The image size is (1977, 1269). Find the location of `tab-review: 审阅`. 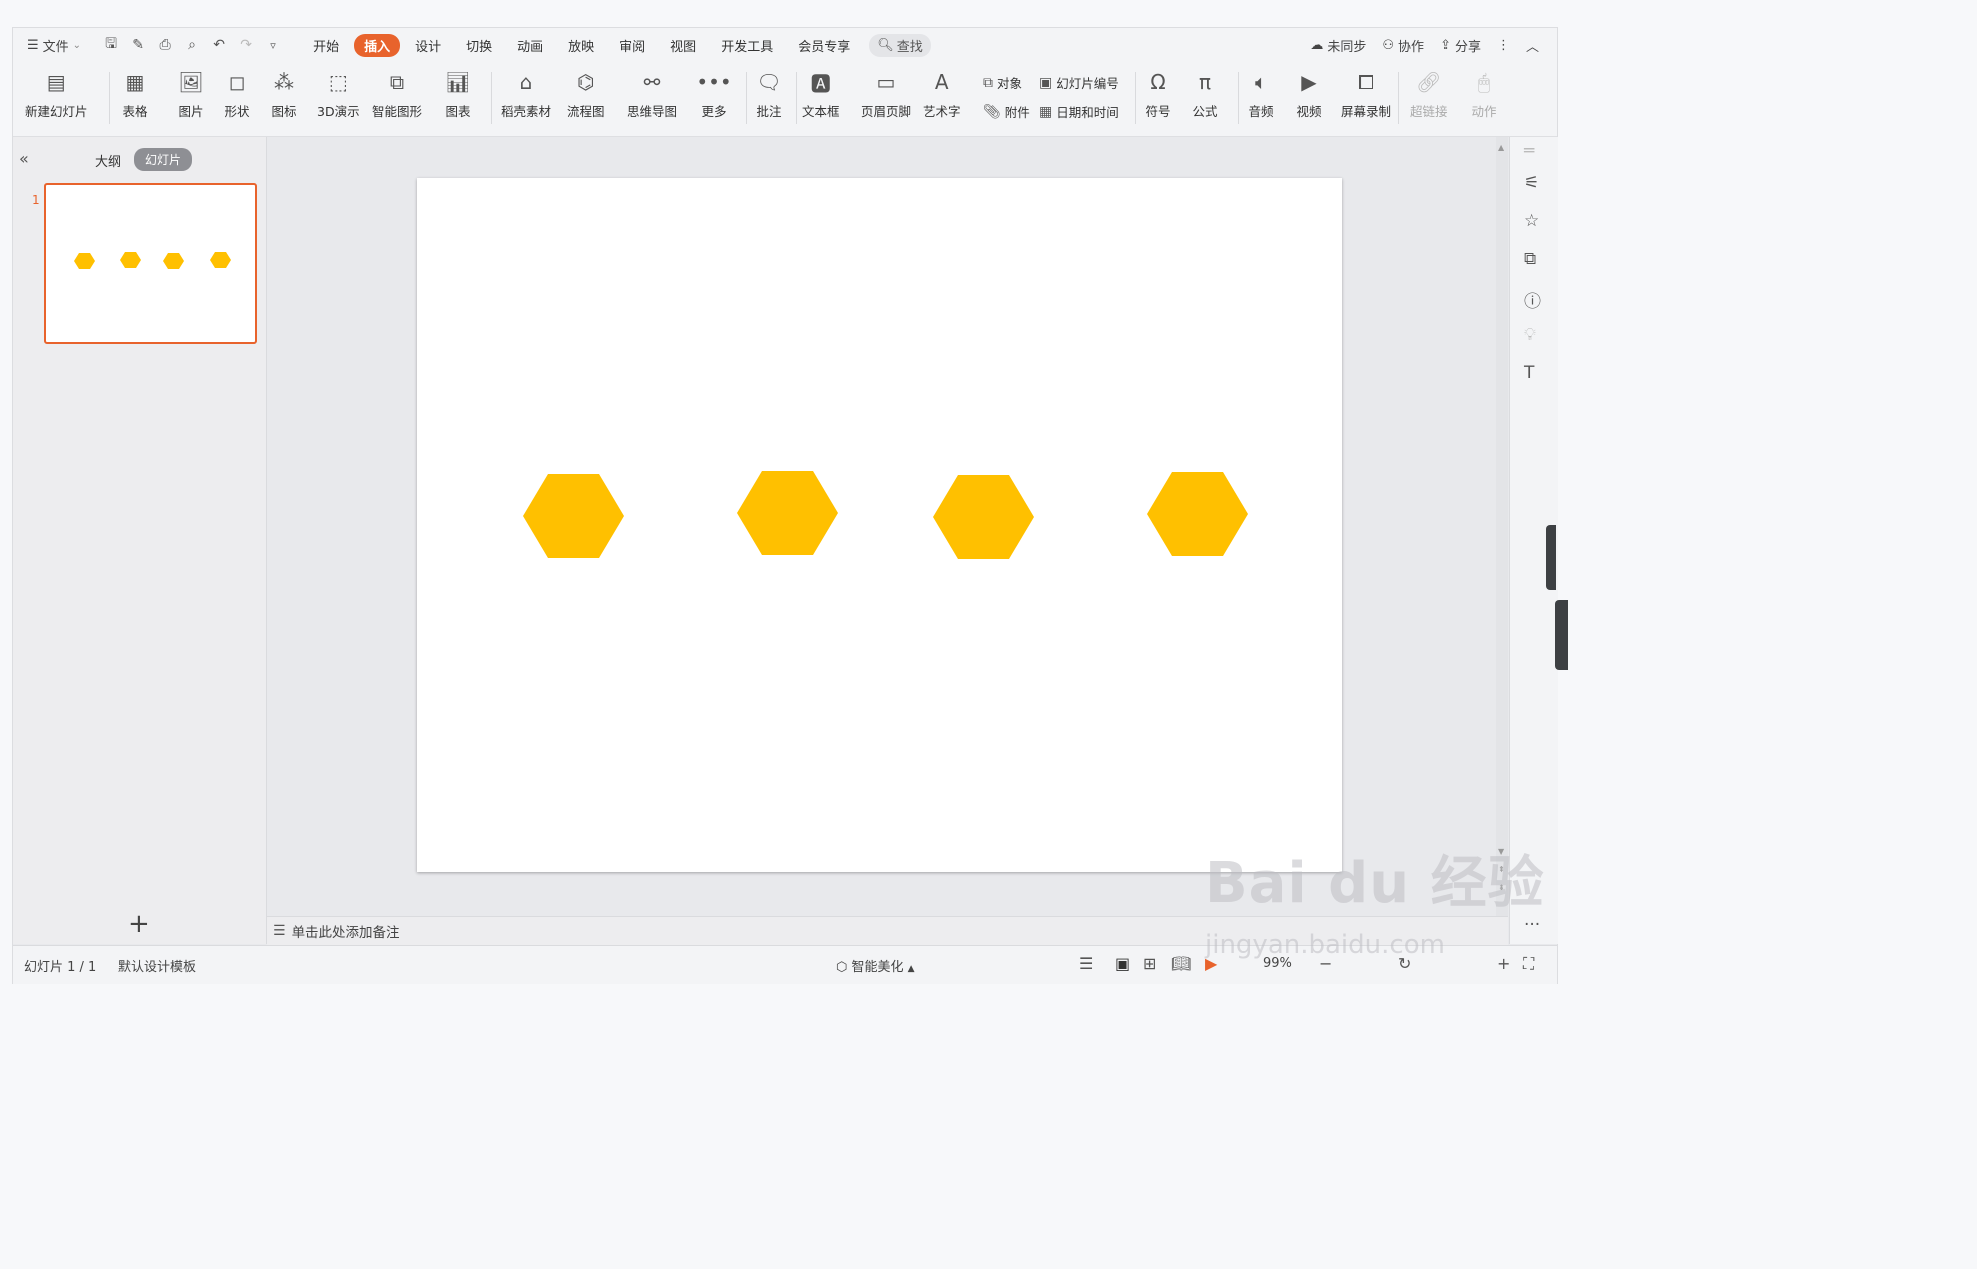

tab-review: 审阅 is located at coordinates (632, 45).